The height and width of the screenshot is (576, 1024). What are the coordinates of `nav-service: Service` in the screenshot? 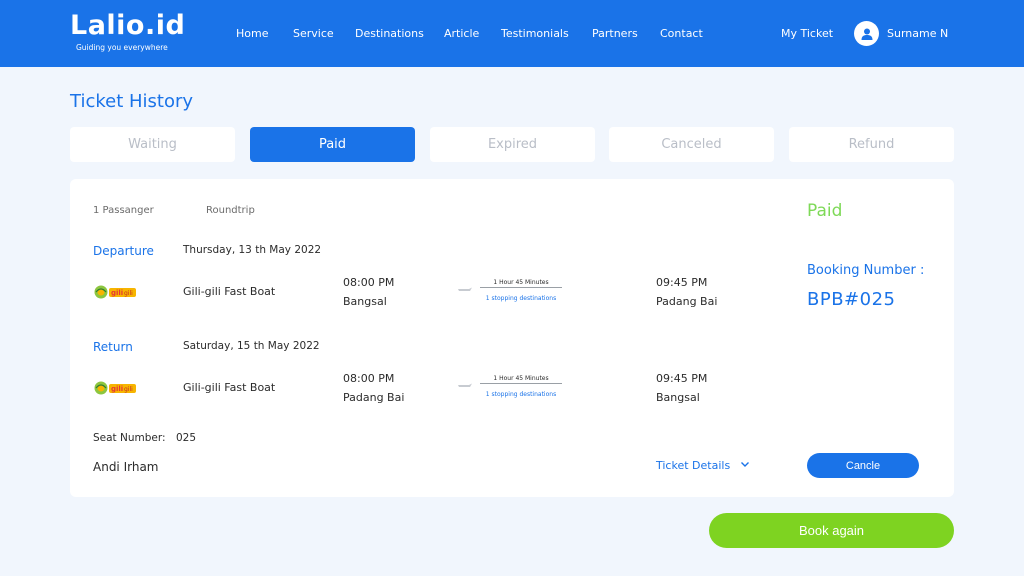 It's located at (313, 33).